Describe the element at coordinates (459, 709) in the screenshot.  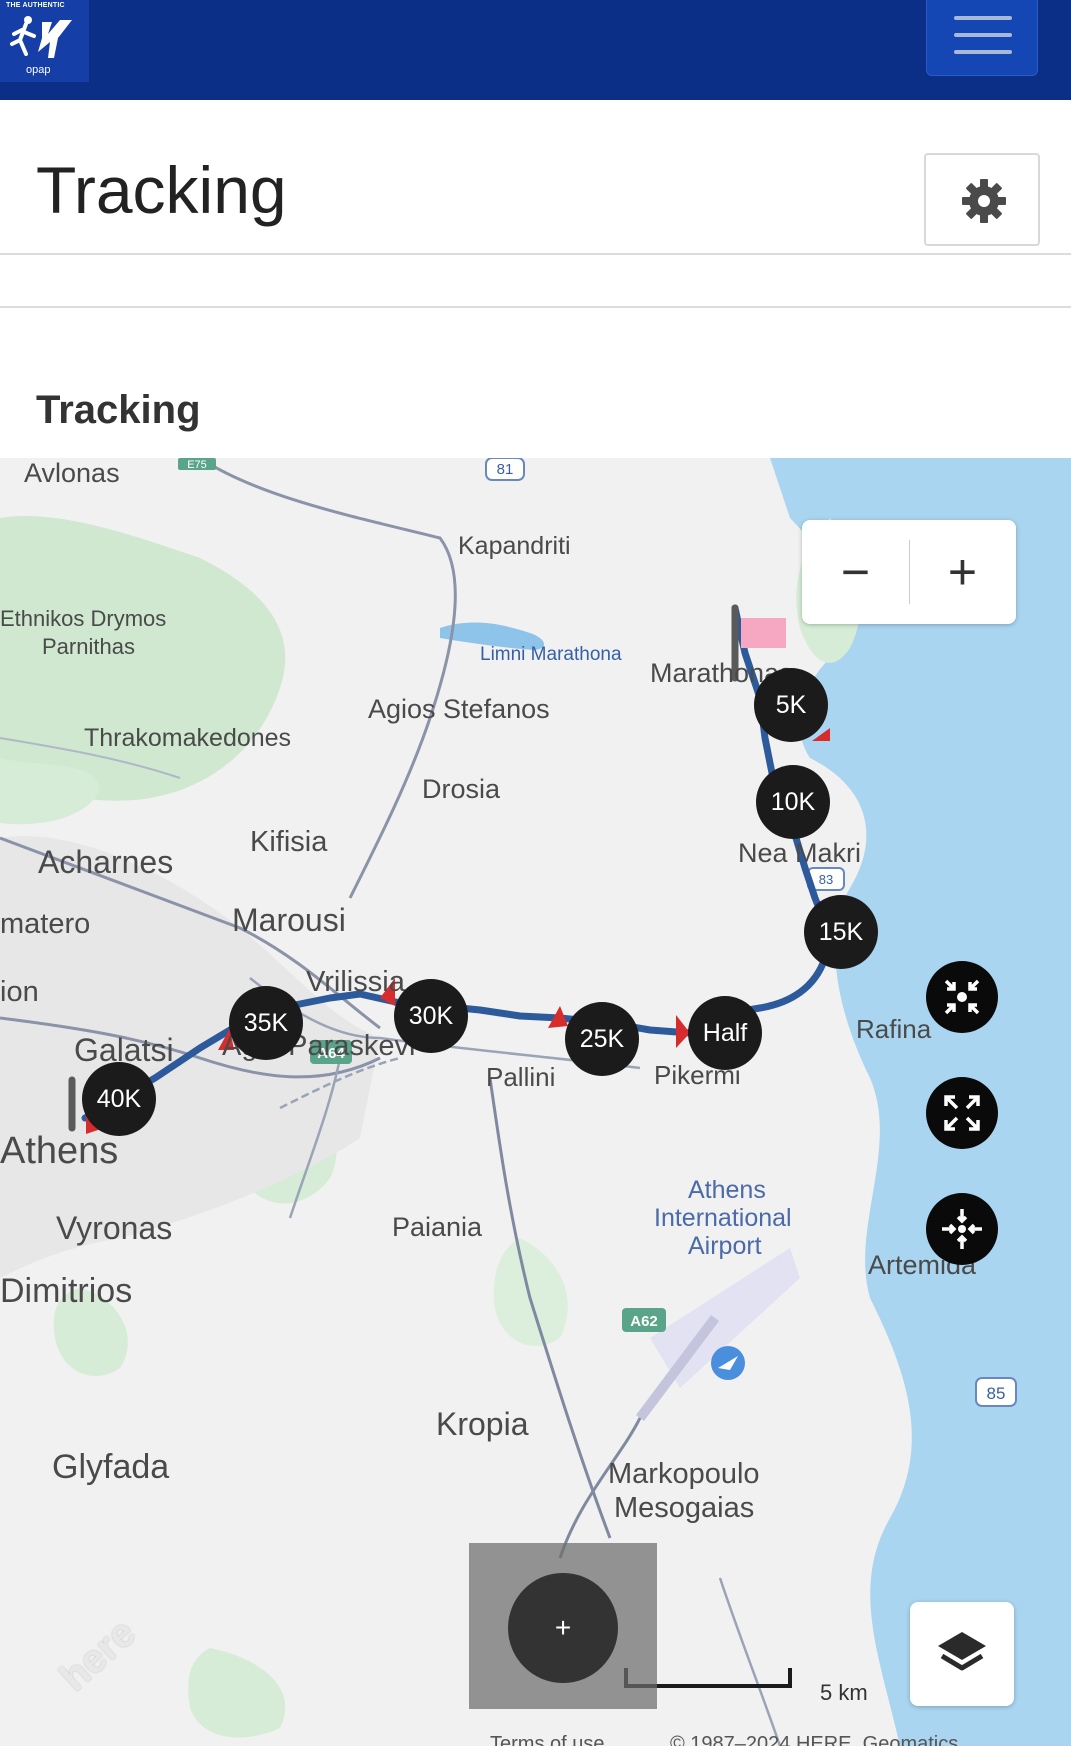
I see `place-label: Agios Stefanos` at that location.